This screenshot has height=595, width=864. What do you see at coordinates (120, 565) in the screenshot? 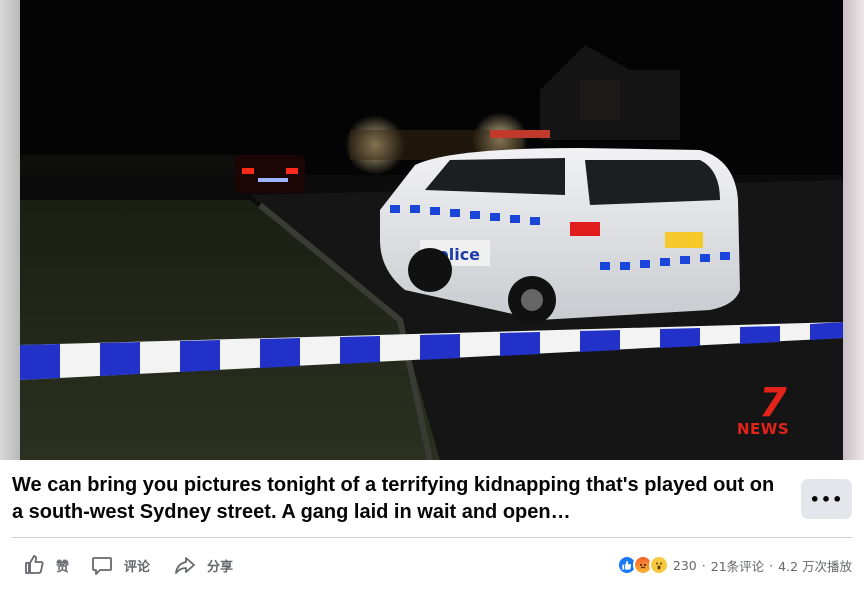
I see `comment-button: 评论` at bounding box center [120, 565].